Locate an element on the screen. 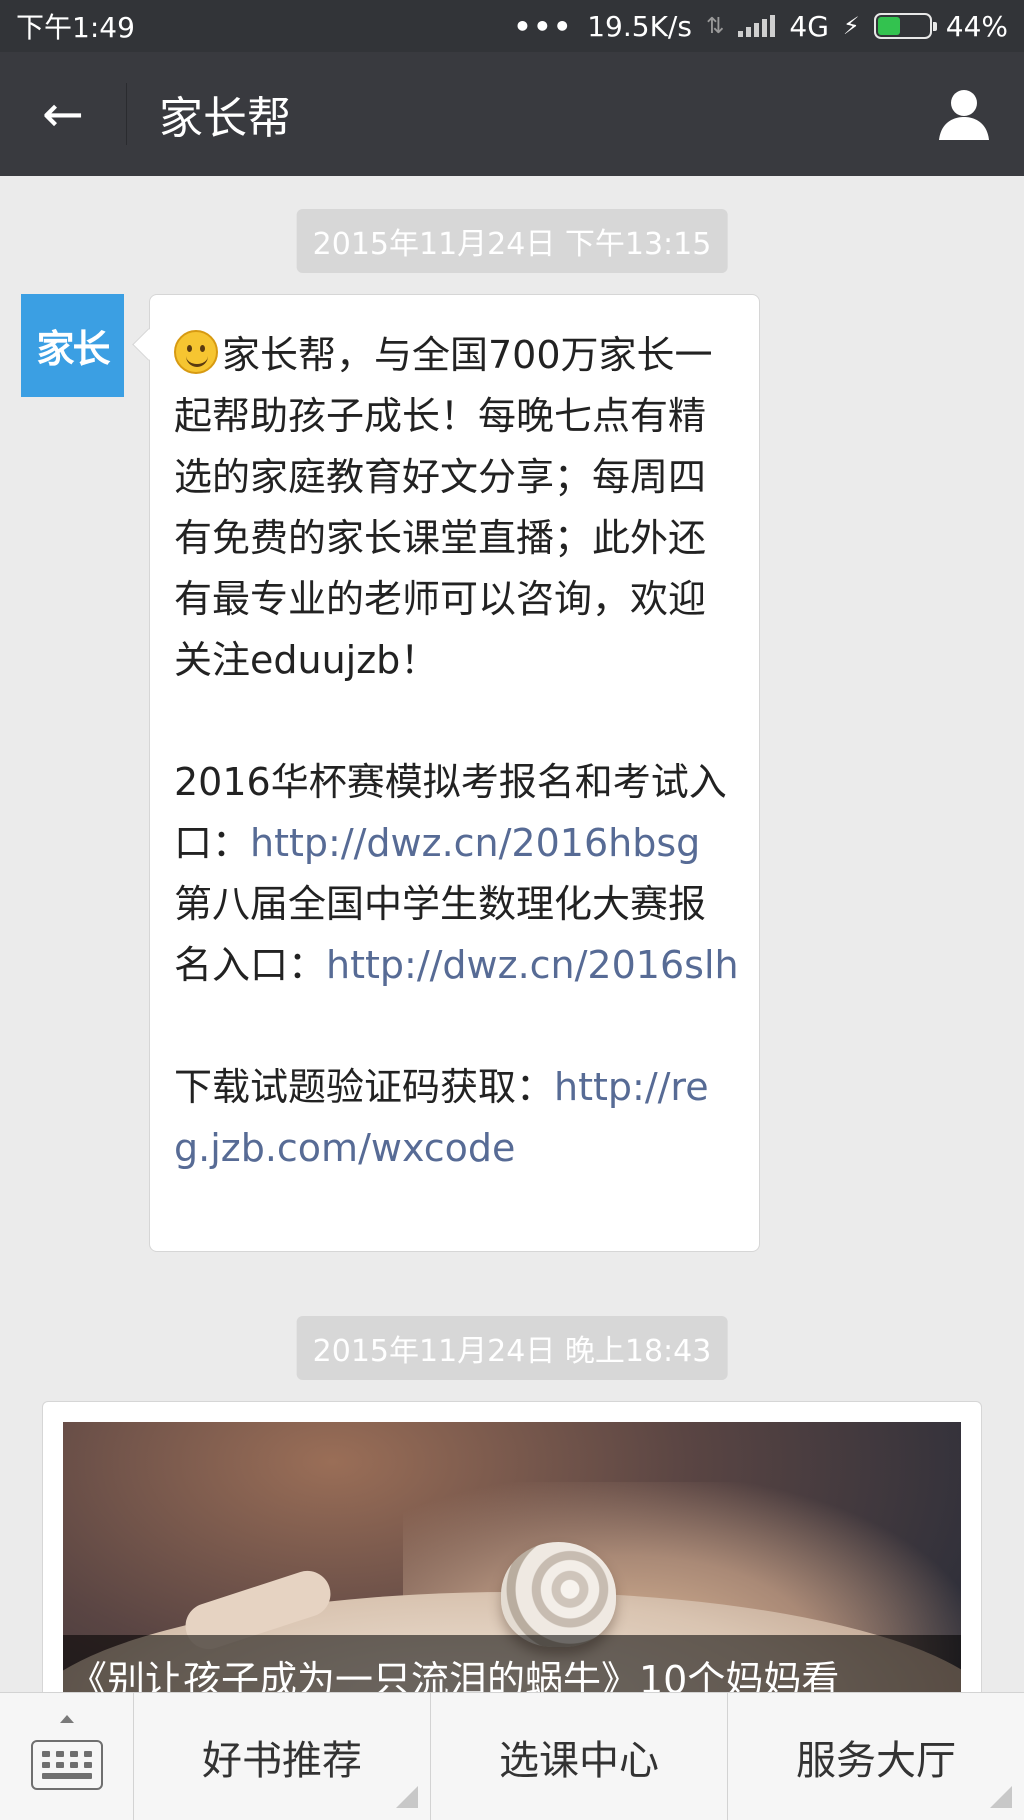 The image size is (1024, 1820). back-arrow-icon: ← is located at coordinates (63, 114).